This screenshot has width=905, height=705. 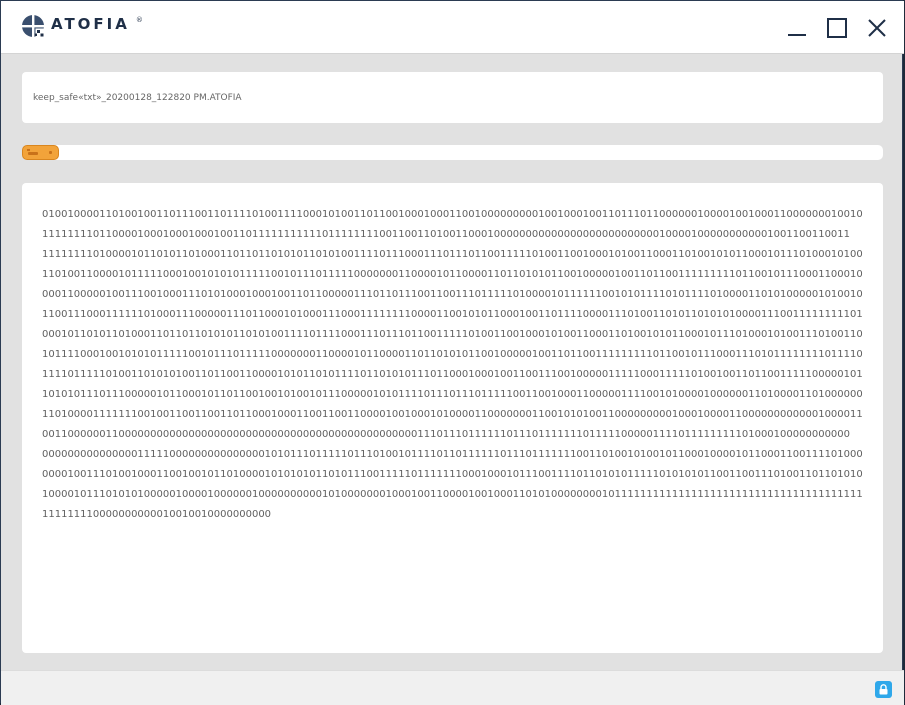 What do you see at coordinates (797, 35) in the screenshot?
I see `minimize-icon` at bounding box center [797, 35].